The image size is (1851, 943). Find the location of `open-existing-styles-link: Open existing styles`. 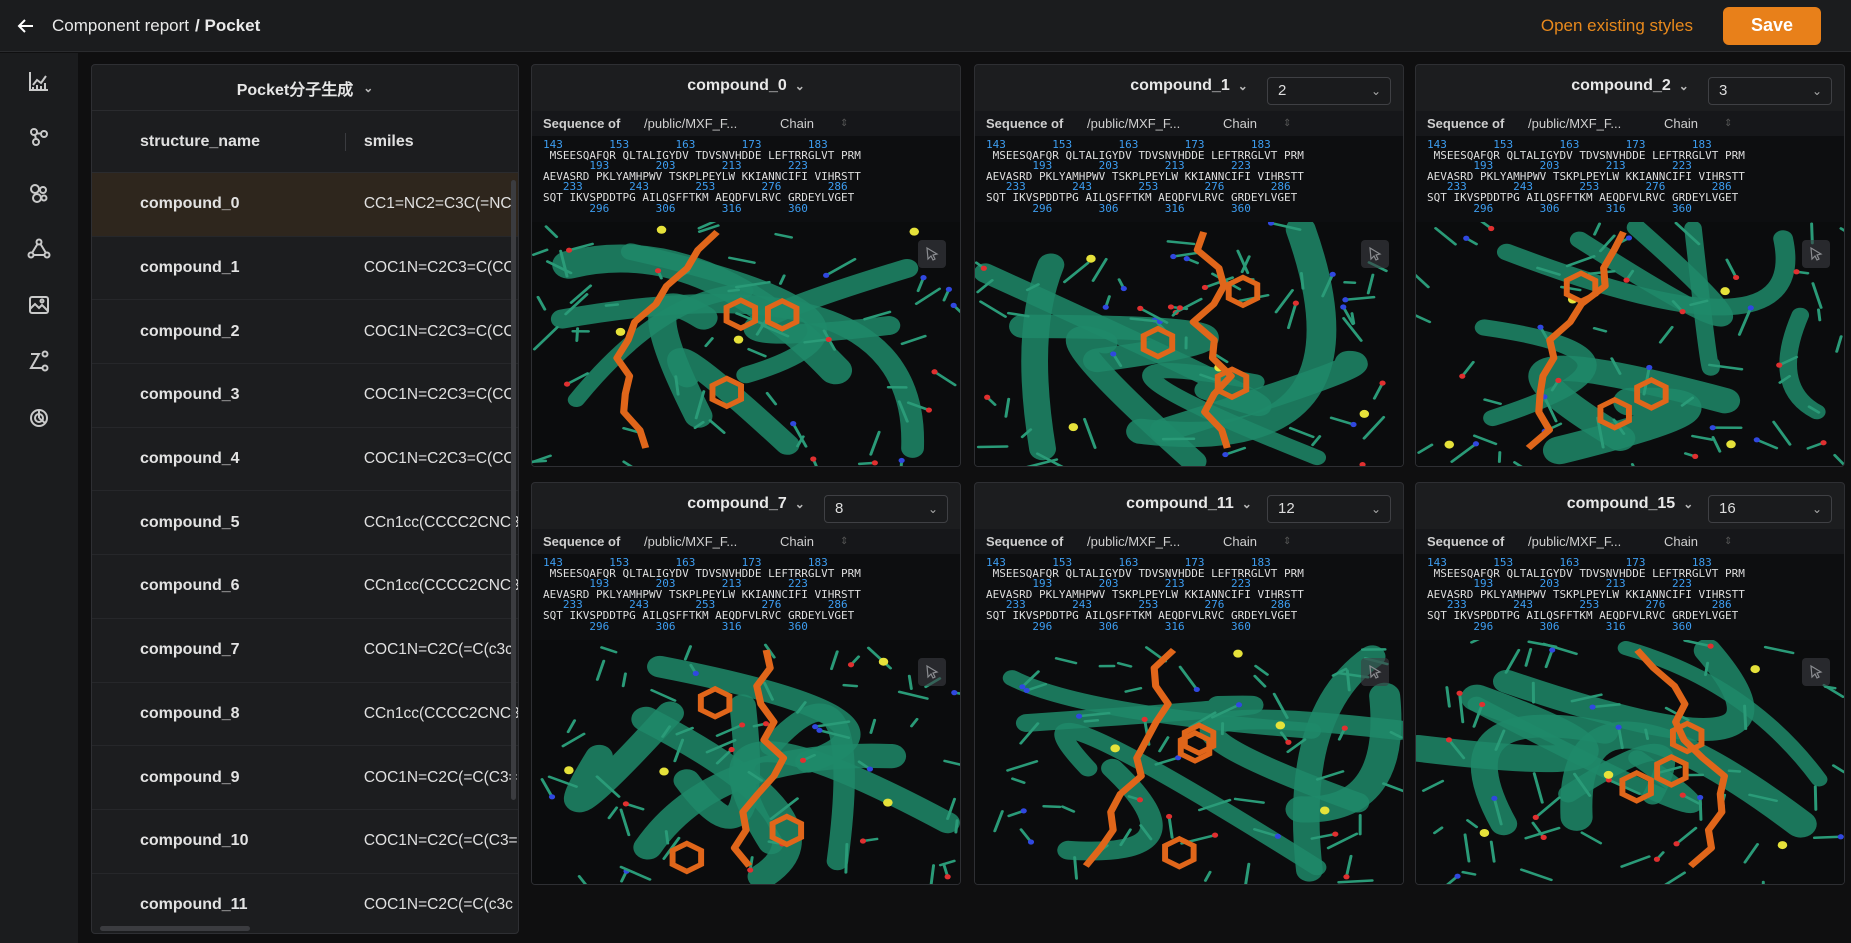

open-existing-styles-link: Open existing styles is located at coordinates (1617, 26).